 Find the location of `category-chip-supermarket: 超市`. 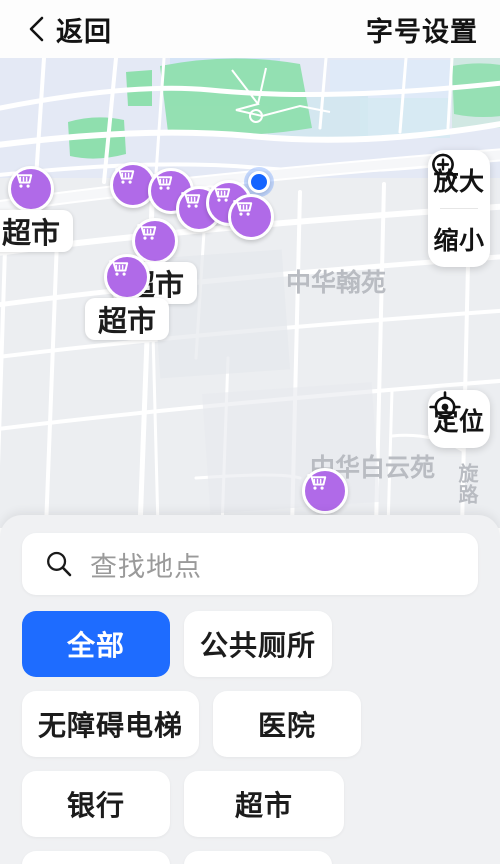

category-chip-supermarket: 超市 is located at coordinates (264, 804).